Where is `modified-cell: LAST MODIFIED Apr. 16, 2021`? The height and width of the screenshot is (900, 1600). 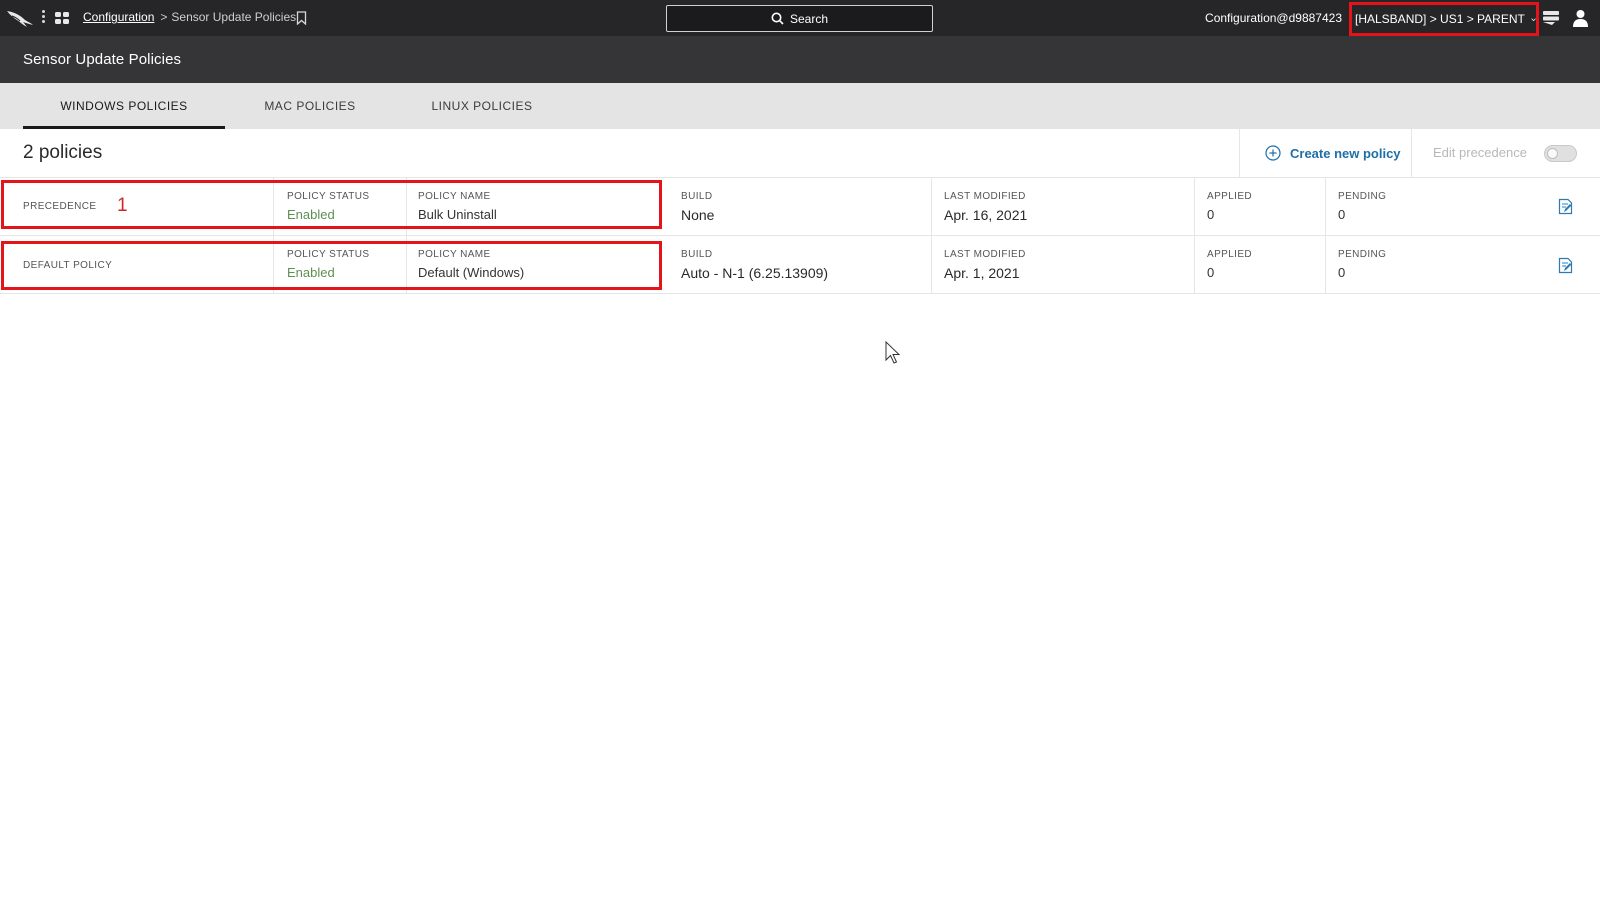
modified-cell: LAST MODIFIED Apr. 16, 2021 is located at coordinates (1062, 206).